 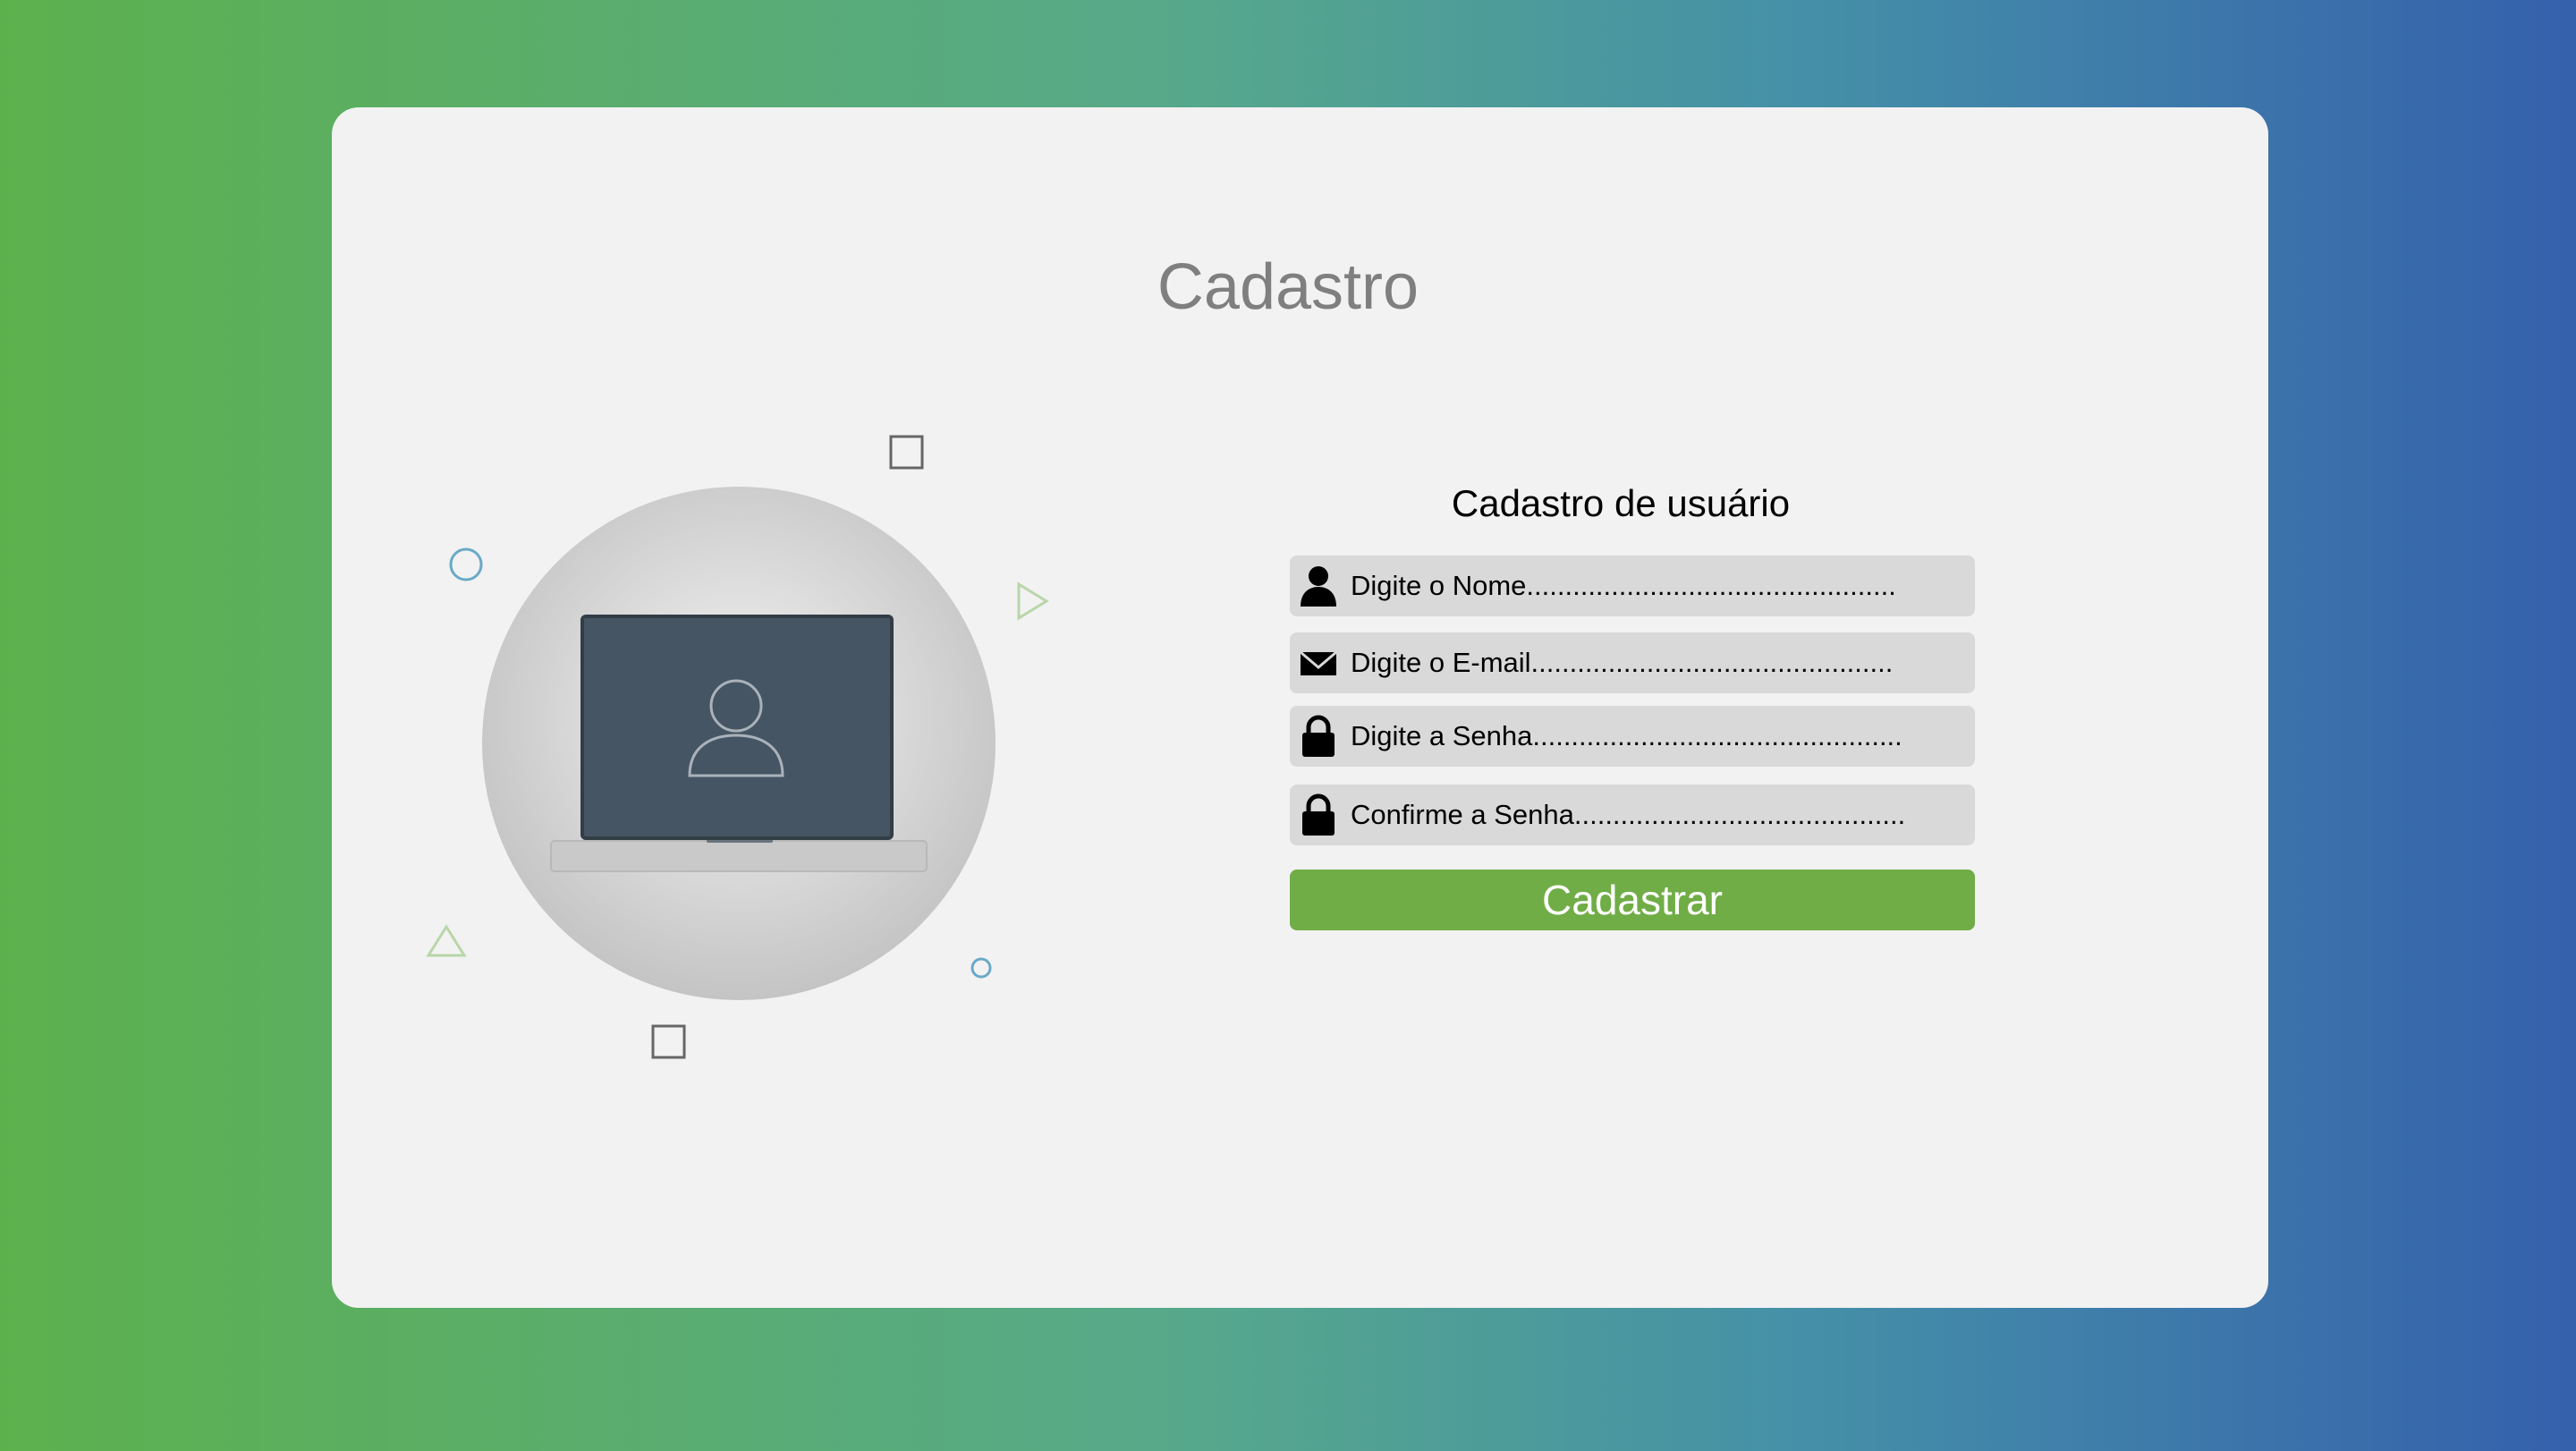 What do you see at coordinates (1621, 503) in the screenshot?
I see `form-title: Cadastro de usuário` at bounding box center [1621, 503].